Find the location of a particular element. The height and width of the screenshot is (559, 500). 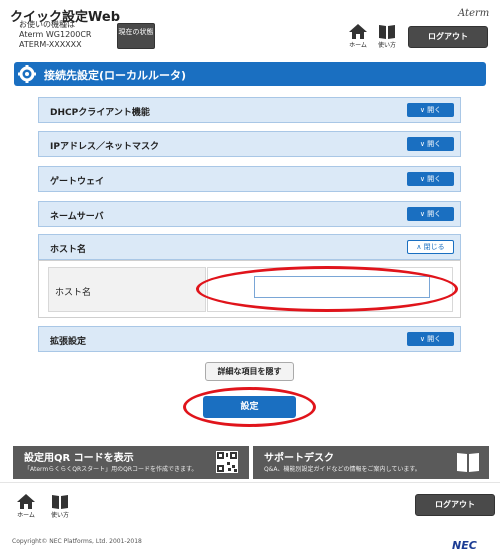

section-label: 拡張設定 is located at coordinates (68, 342).